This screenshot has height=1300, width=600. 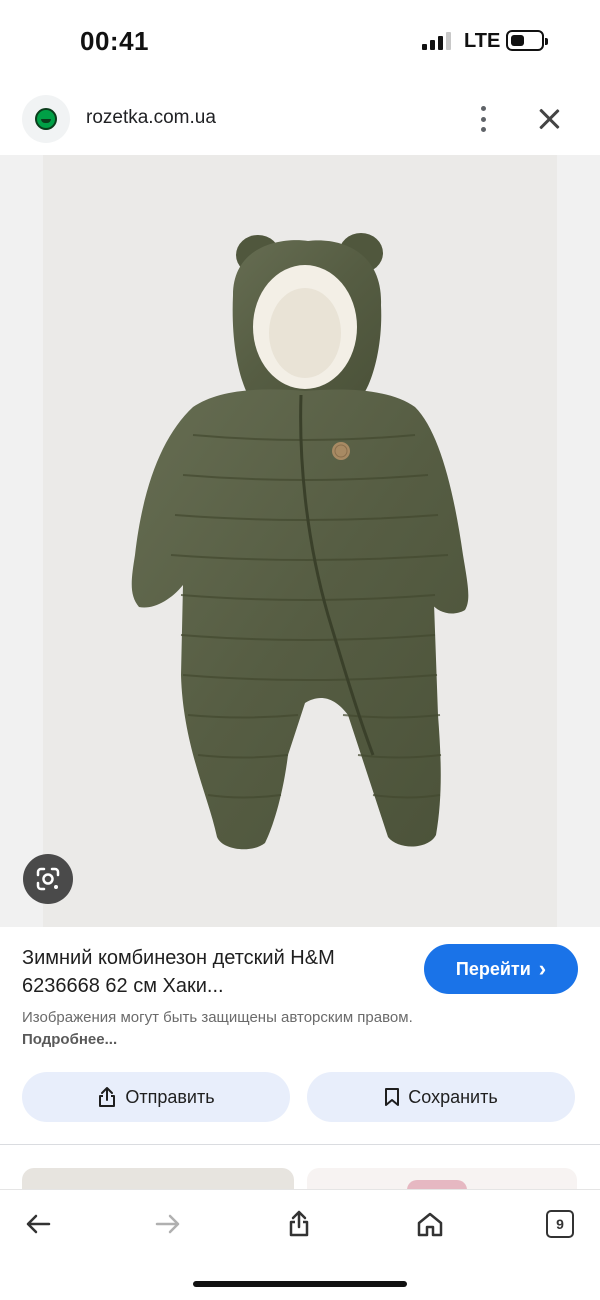 I want to click on goto-button: Перейти ›, so click(x=501, y=969).